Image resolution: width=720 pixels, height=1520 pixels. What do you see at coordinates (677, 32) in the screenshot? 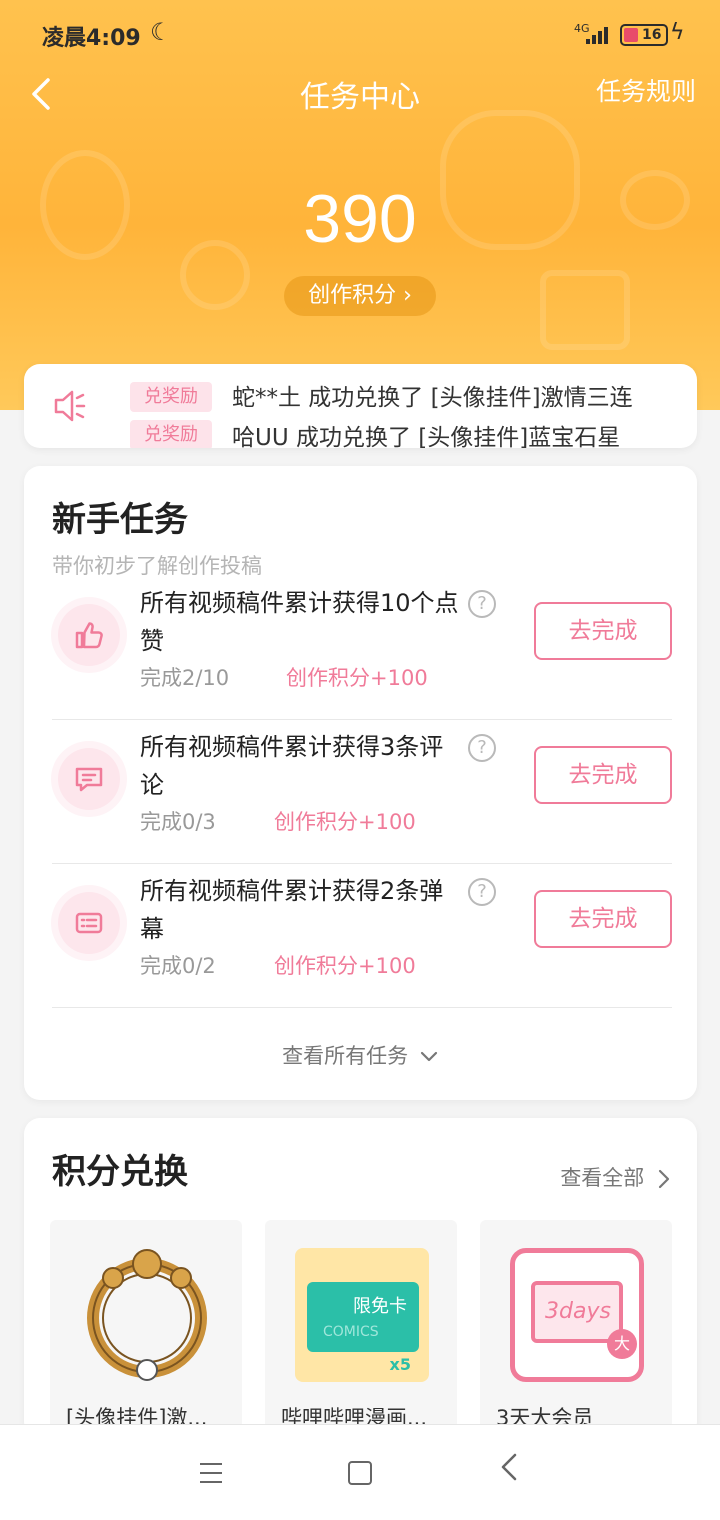
I see `charging-icon: ϟ` at bounding box center [677, 32].